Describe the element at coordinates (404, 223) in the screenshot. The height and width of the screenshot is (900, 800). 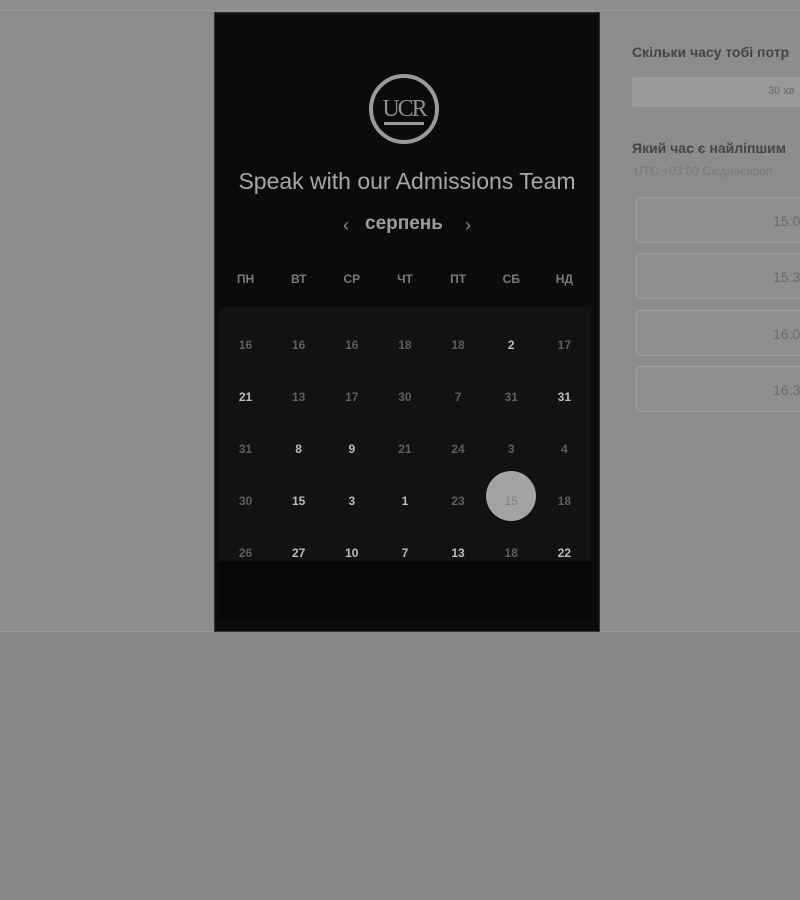
I see `month-label: серпень` at that location.